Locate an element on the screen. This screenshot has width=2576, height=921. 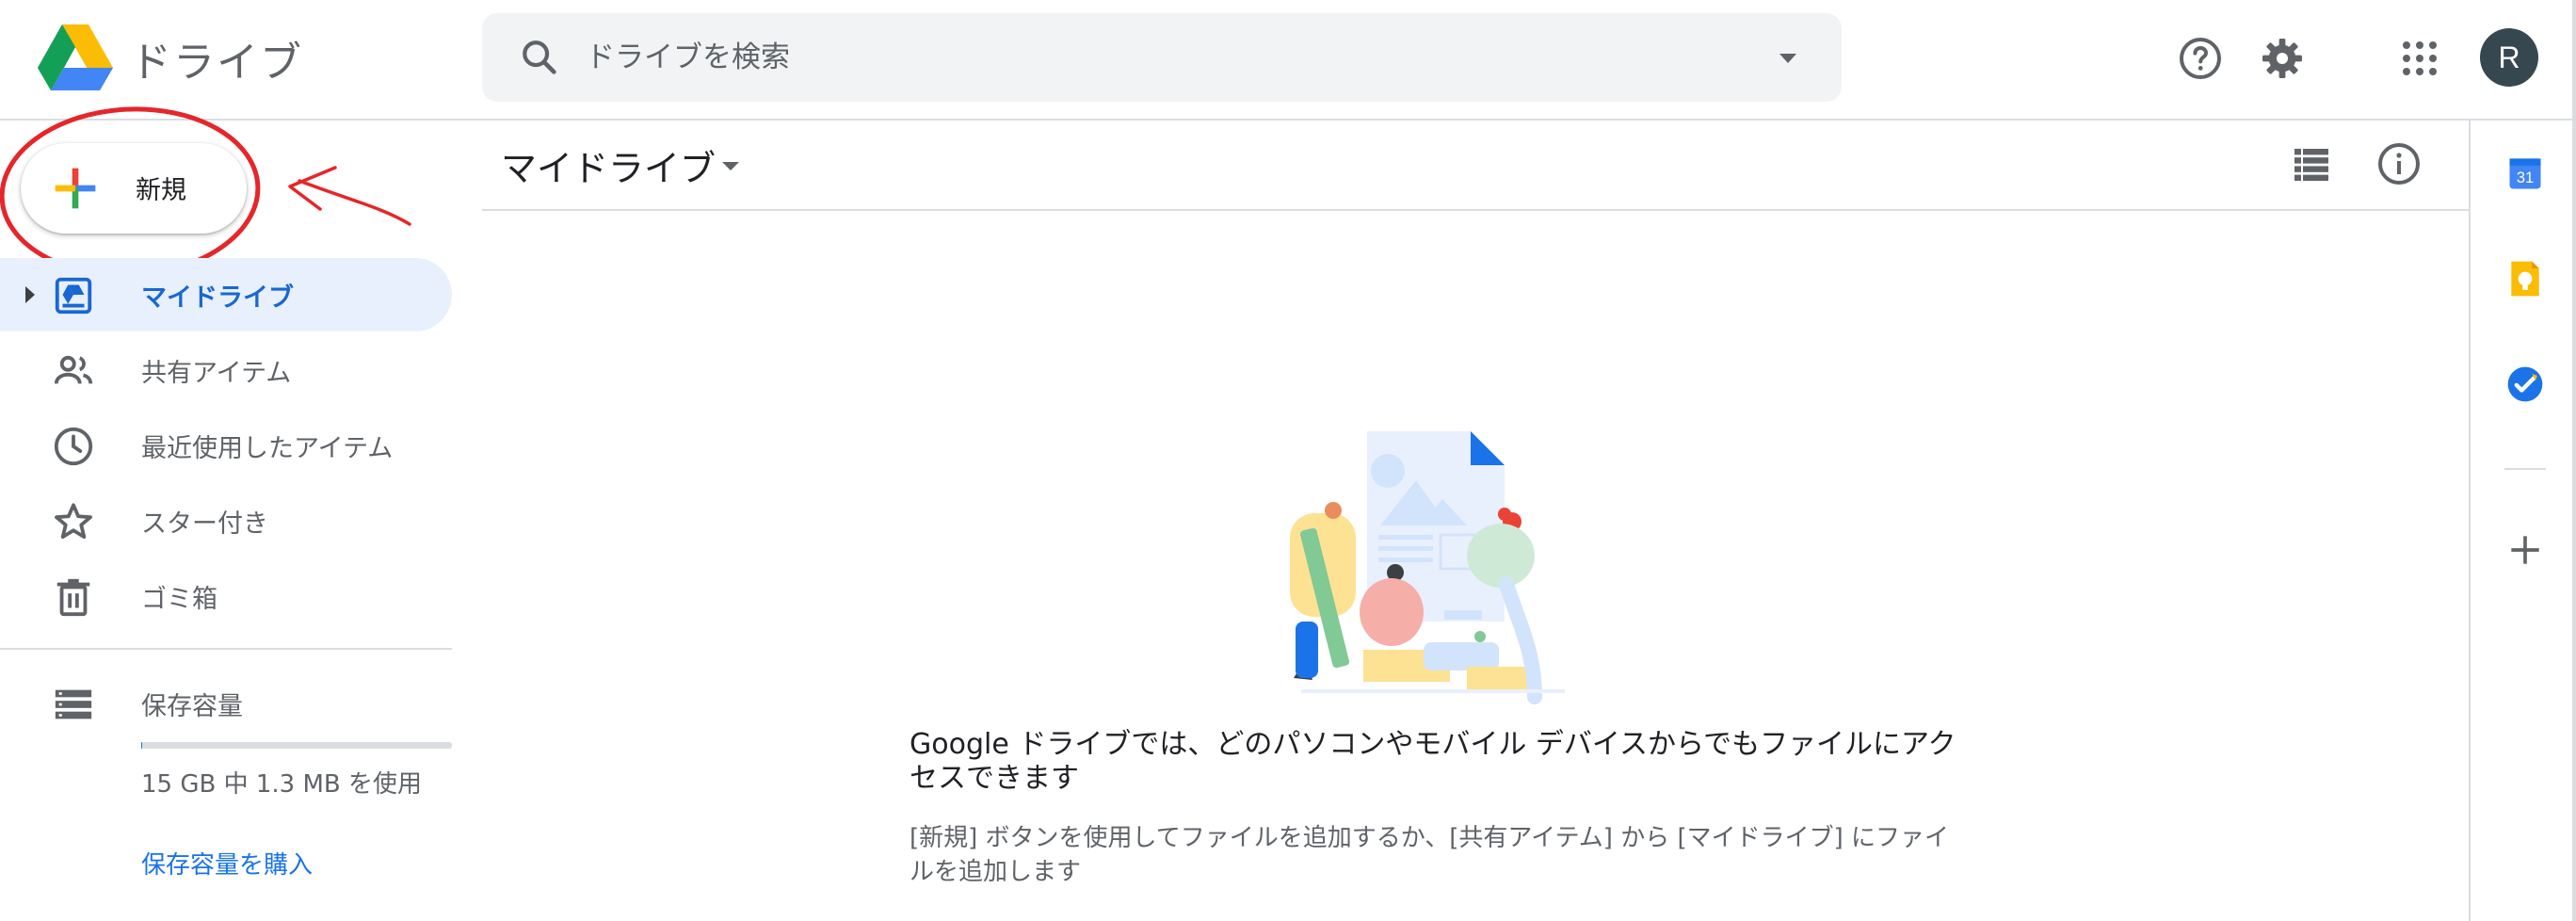
drive-logo-icon is located at coordinates (75, 57).